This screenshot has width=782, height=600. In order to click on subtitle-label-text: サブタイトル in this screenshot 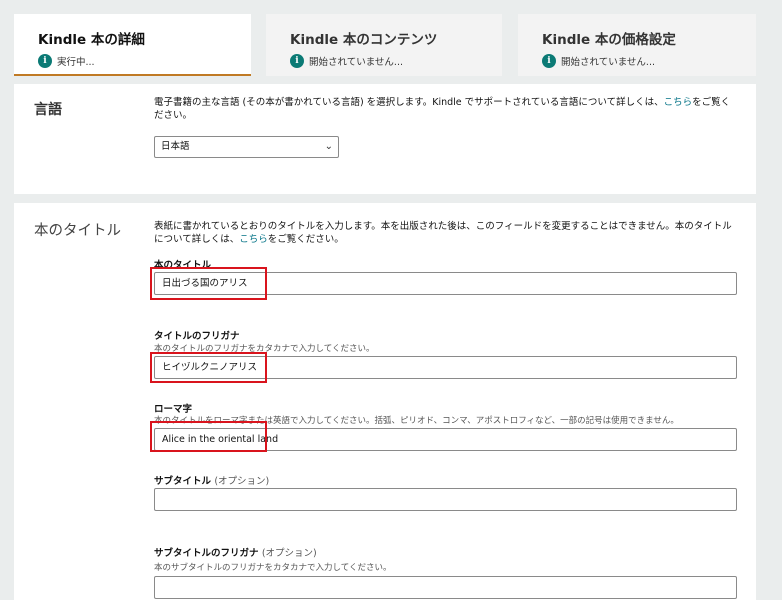, I will do `click(183, 481)`.